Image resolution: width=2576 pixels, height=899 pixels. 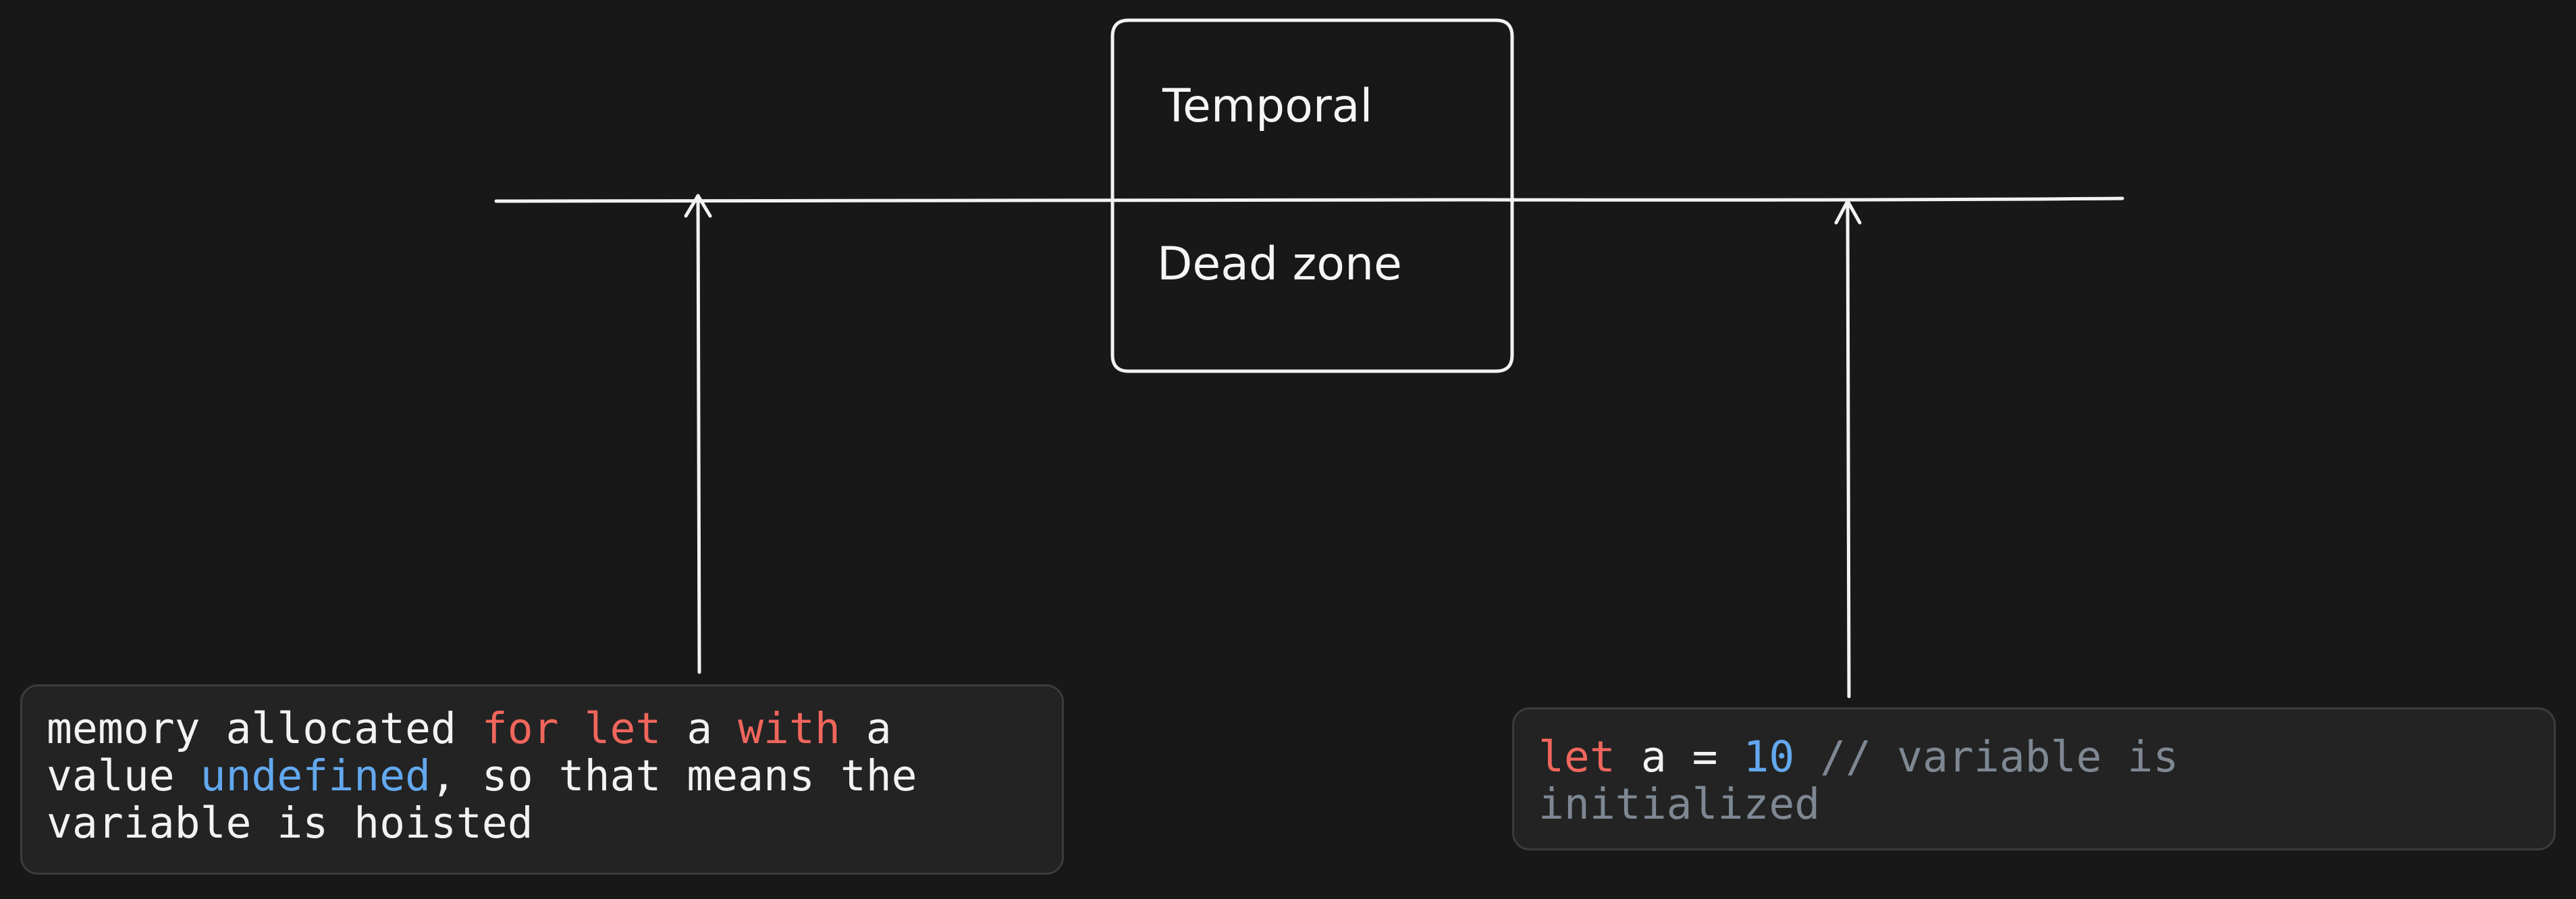 I want to click on arrow-hoisting-shaft, so click(x=698, y=434).